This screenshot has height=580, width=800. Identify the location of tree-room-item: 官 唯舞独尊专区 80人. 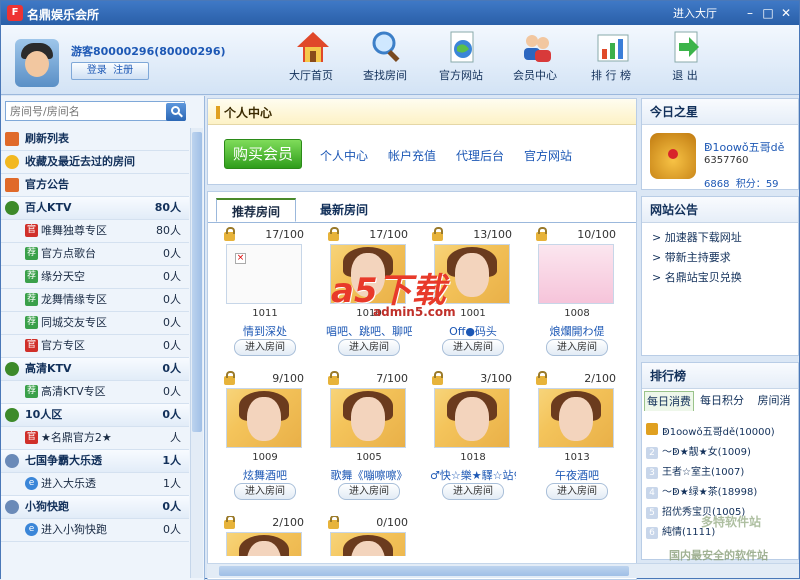
(95, 231).